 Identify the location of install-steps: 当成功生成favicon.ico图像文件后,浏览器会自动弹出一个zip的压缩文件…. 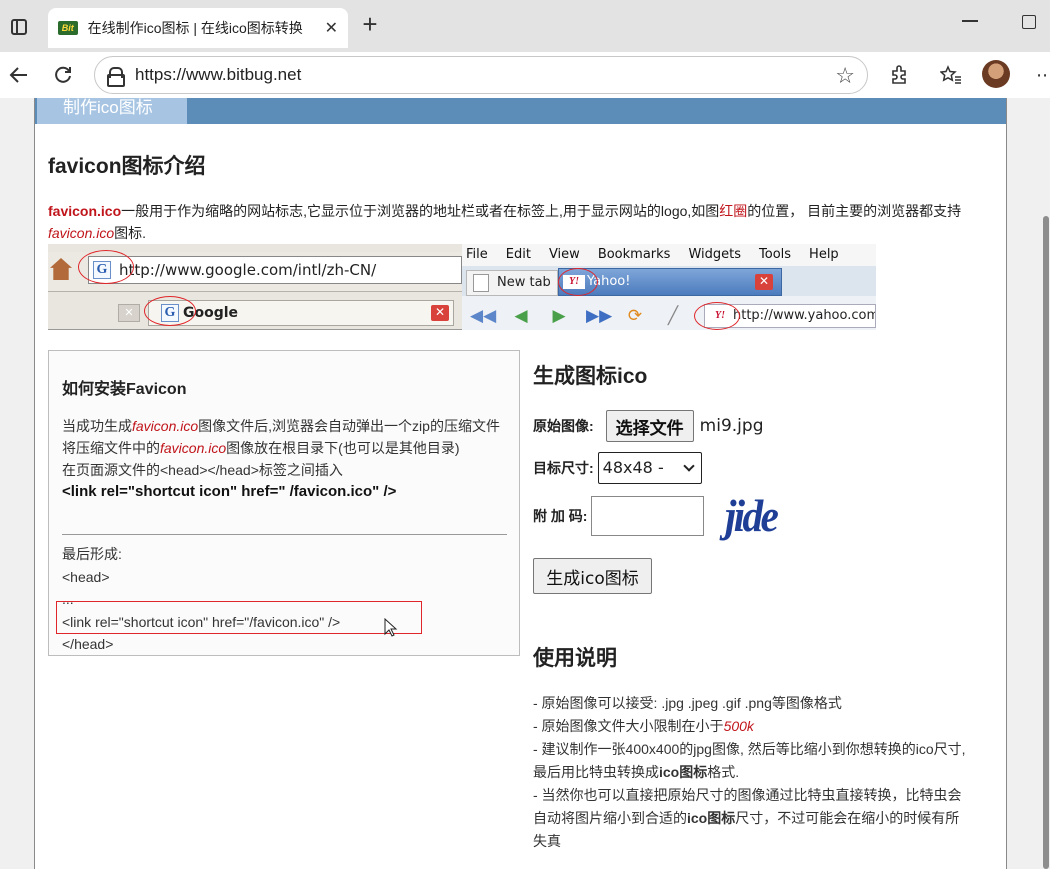
(286, 459).